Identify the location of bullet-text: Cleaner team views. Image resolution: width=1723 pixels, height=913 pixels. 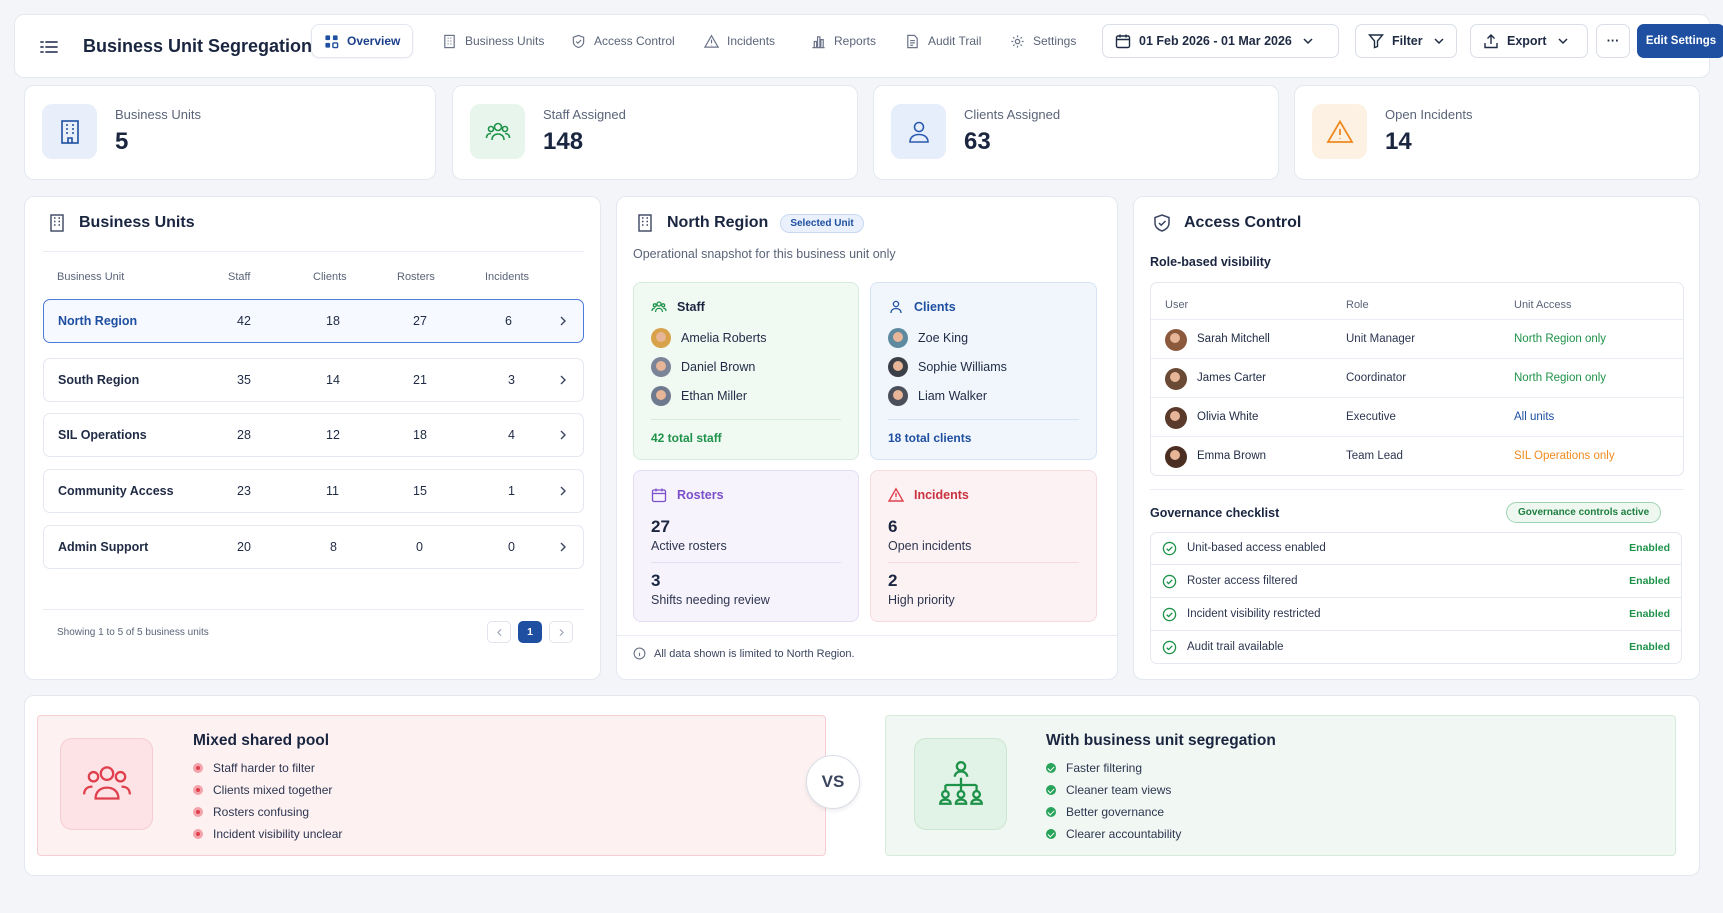
(1119, 790).